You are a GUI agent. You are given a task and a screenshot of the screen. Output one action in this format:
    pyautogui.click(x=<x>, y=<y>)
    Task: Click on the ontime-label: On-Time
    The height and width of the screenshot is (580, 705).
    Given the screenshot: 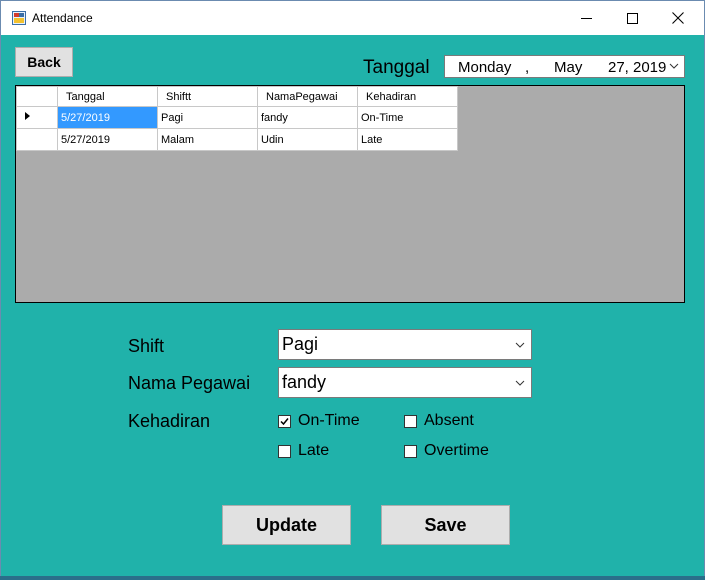 What is the action you would take?
    pyautogui.click(x=329, y=420)
    